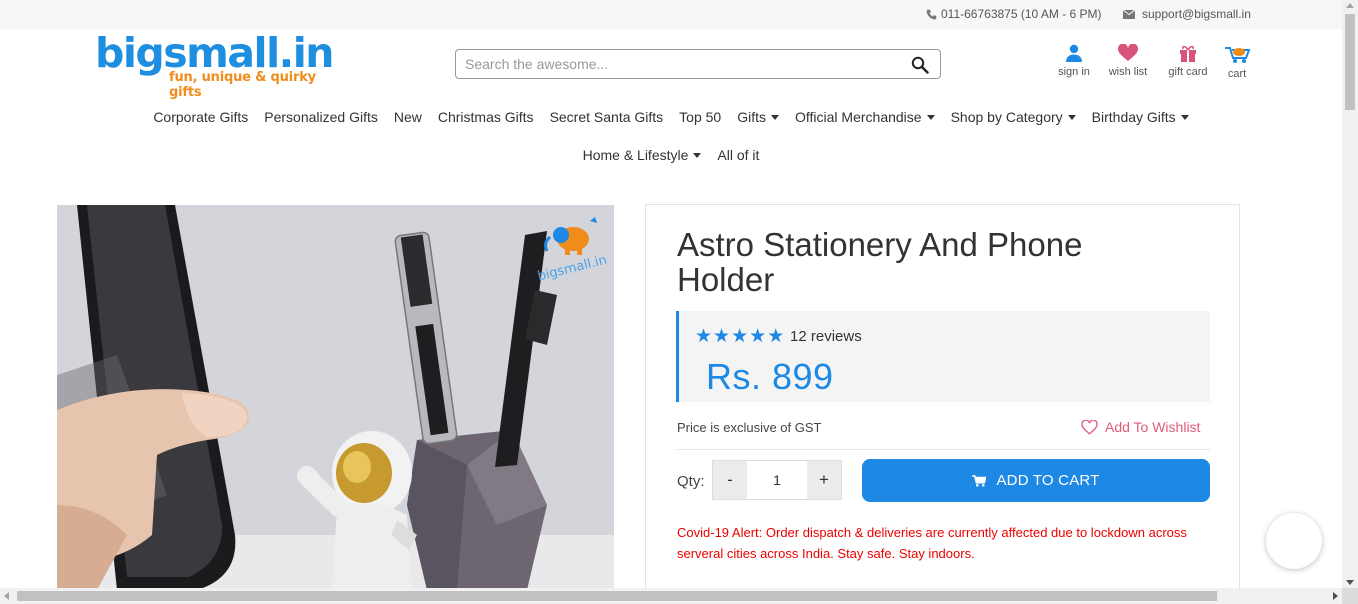  I want to click on add-to-cart-button: ADD TO CART, so click(1036, 480).